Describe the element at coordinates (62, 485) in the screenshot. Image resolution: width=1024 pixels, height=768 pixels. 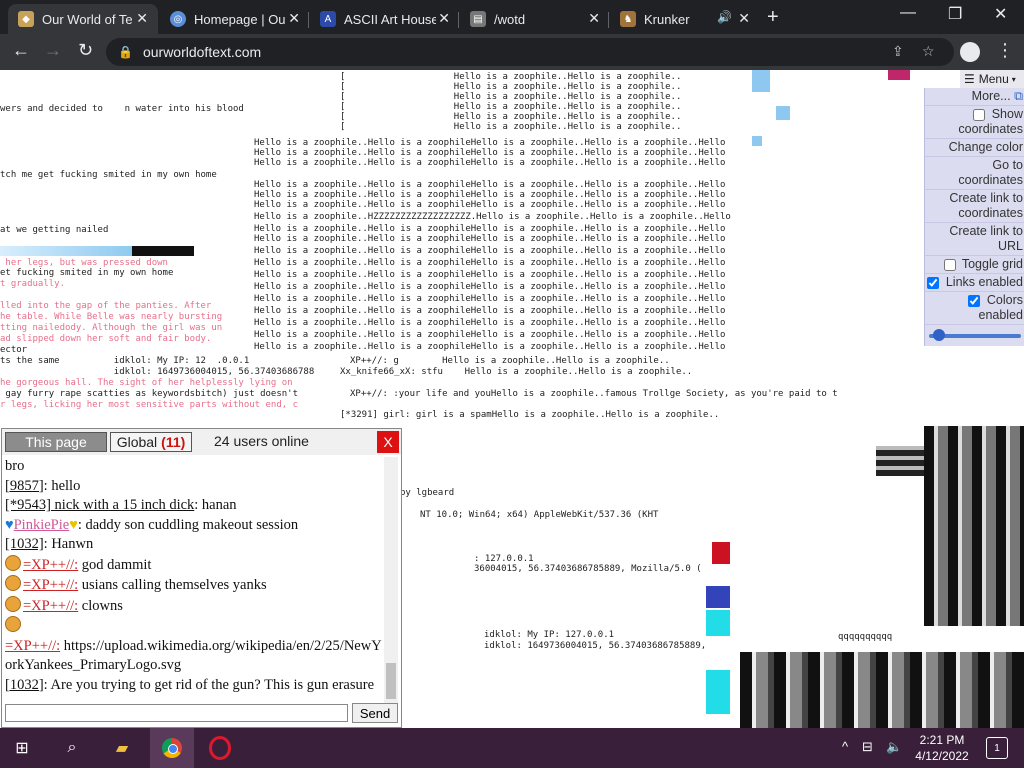
I see `message-text: : hello` at that location.